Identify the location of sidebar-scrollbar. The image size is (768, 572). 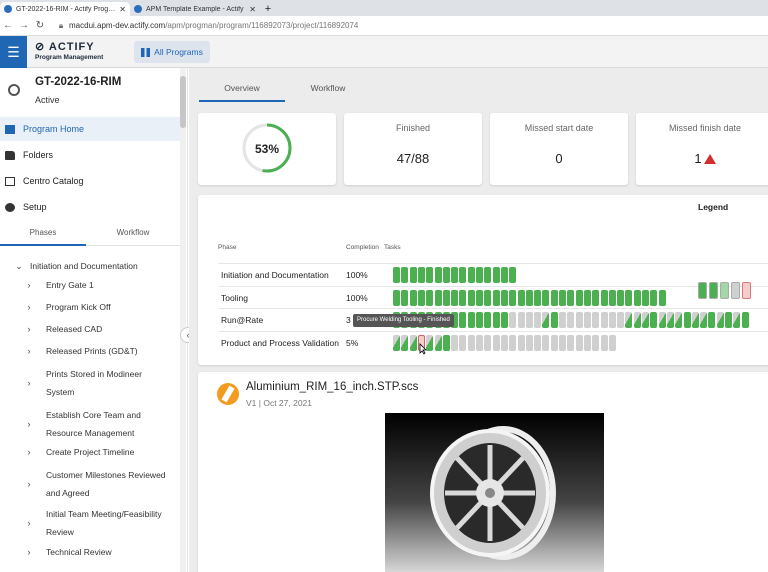
(183, 320).